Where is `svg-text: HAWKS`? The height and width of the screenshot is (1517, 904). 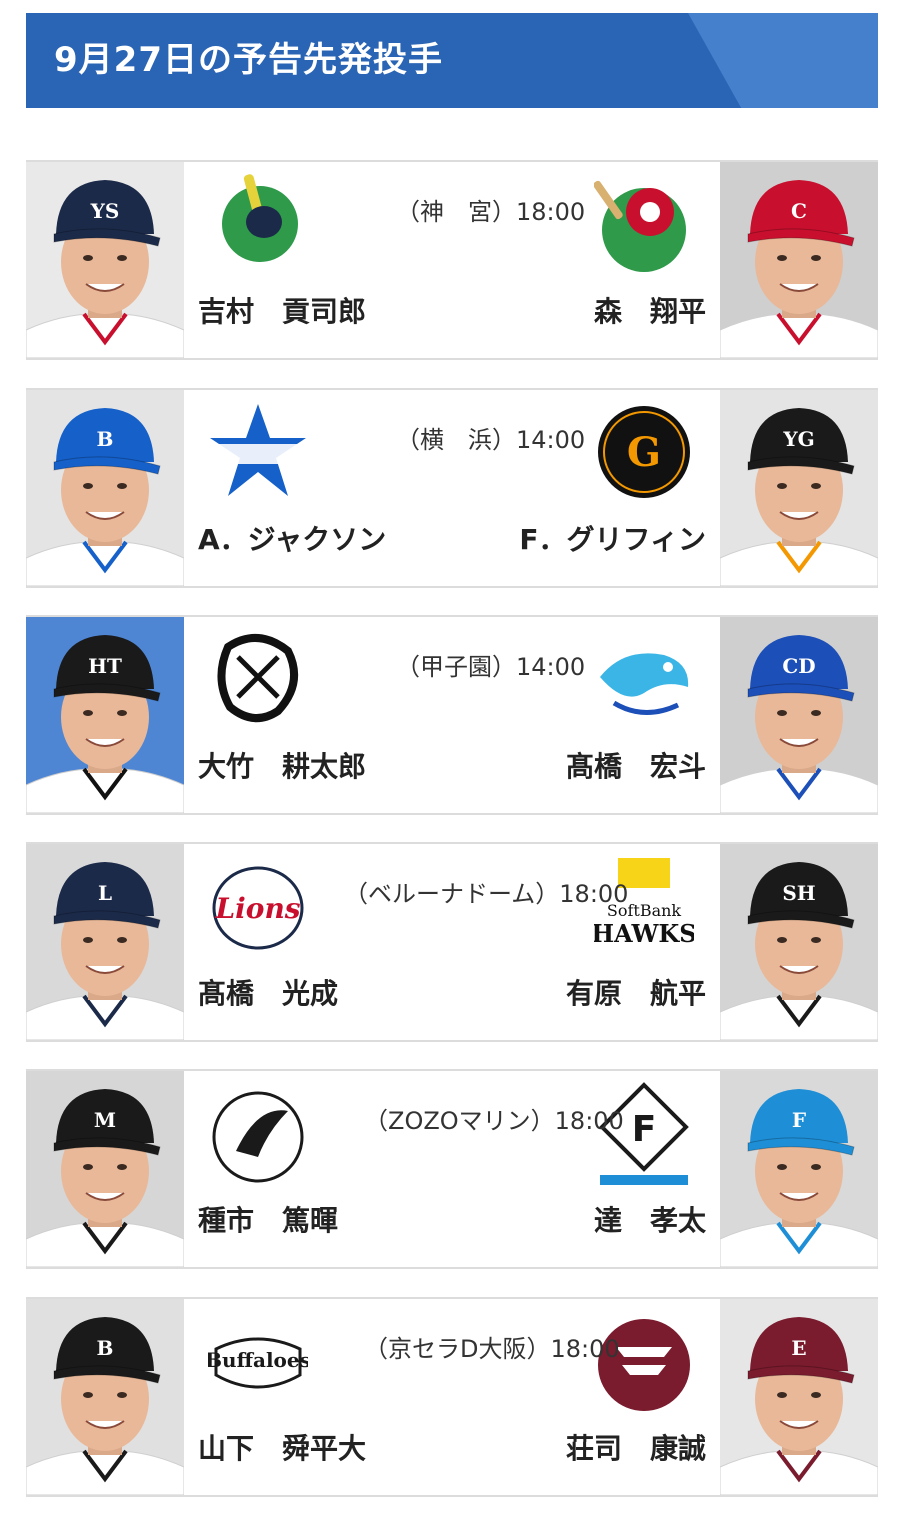 svg-text: HAWKS is located at coordinates (644, 933).